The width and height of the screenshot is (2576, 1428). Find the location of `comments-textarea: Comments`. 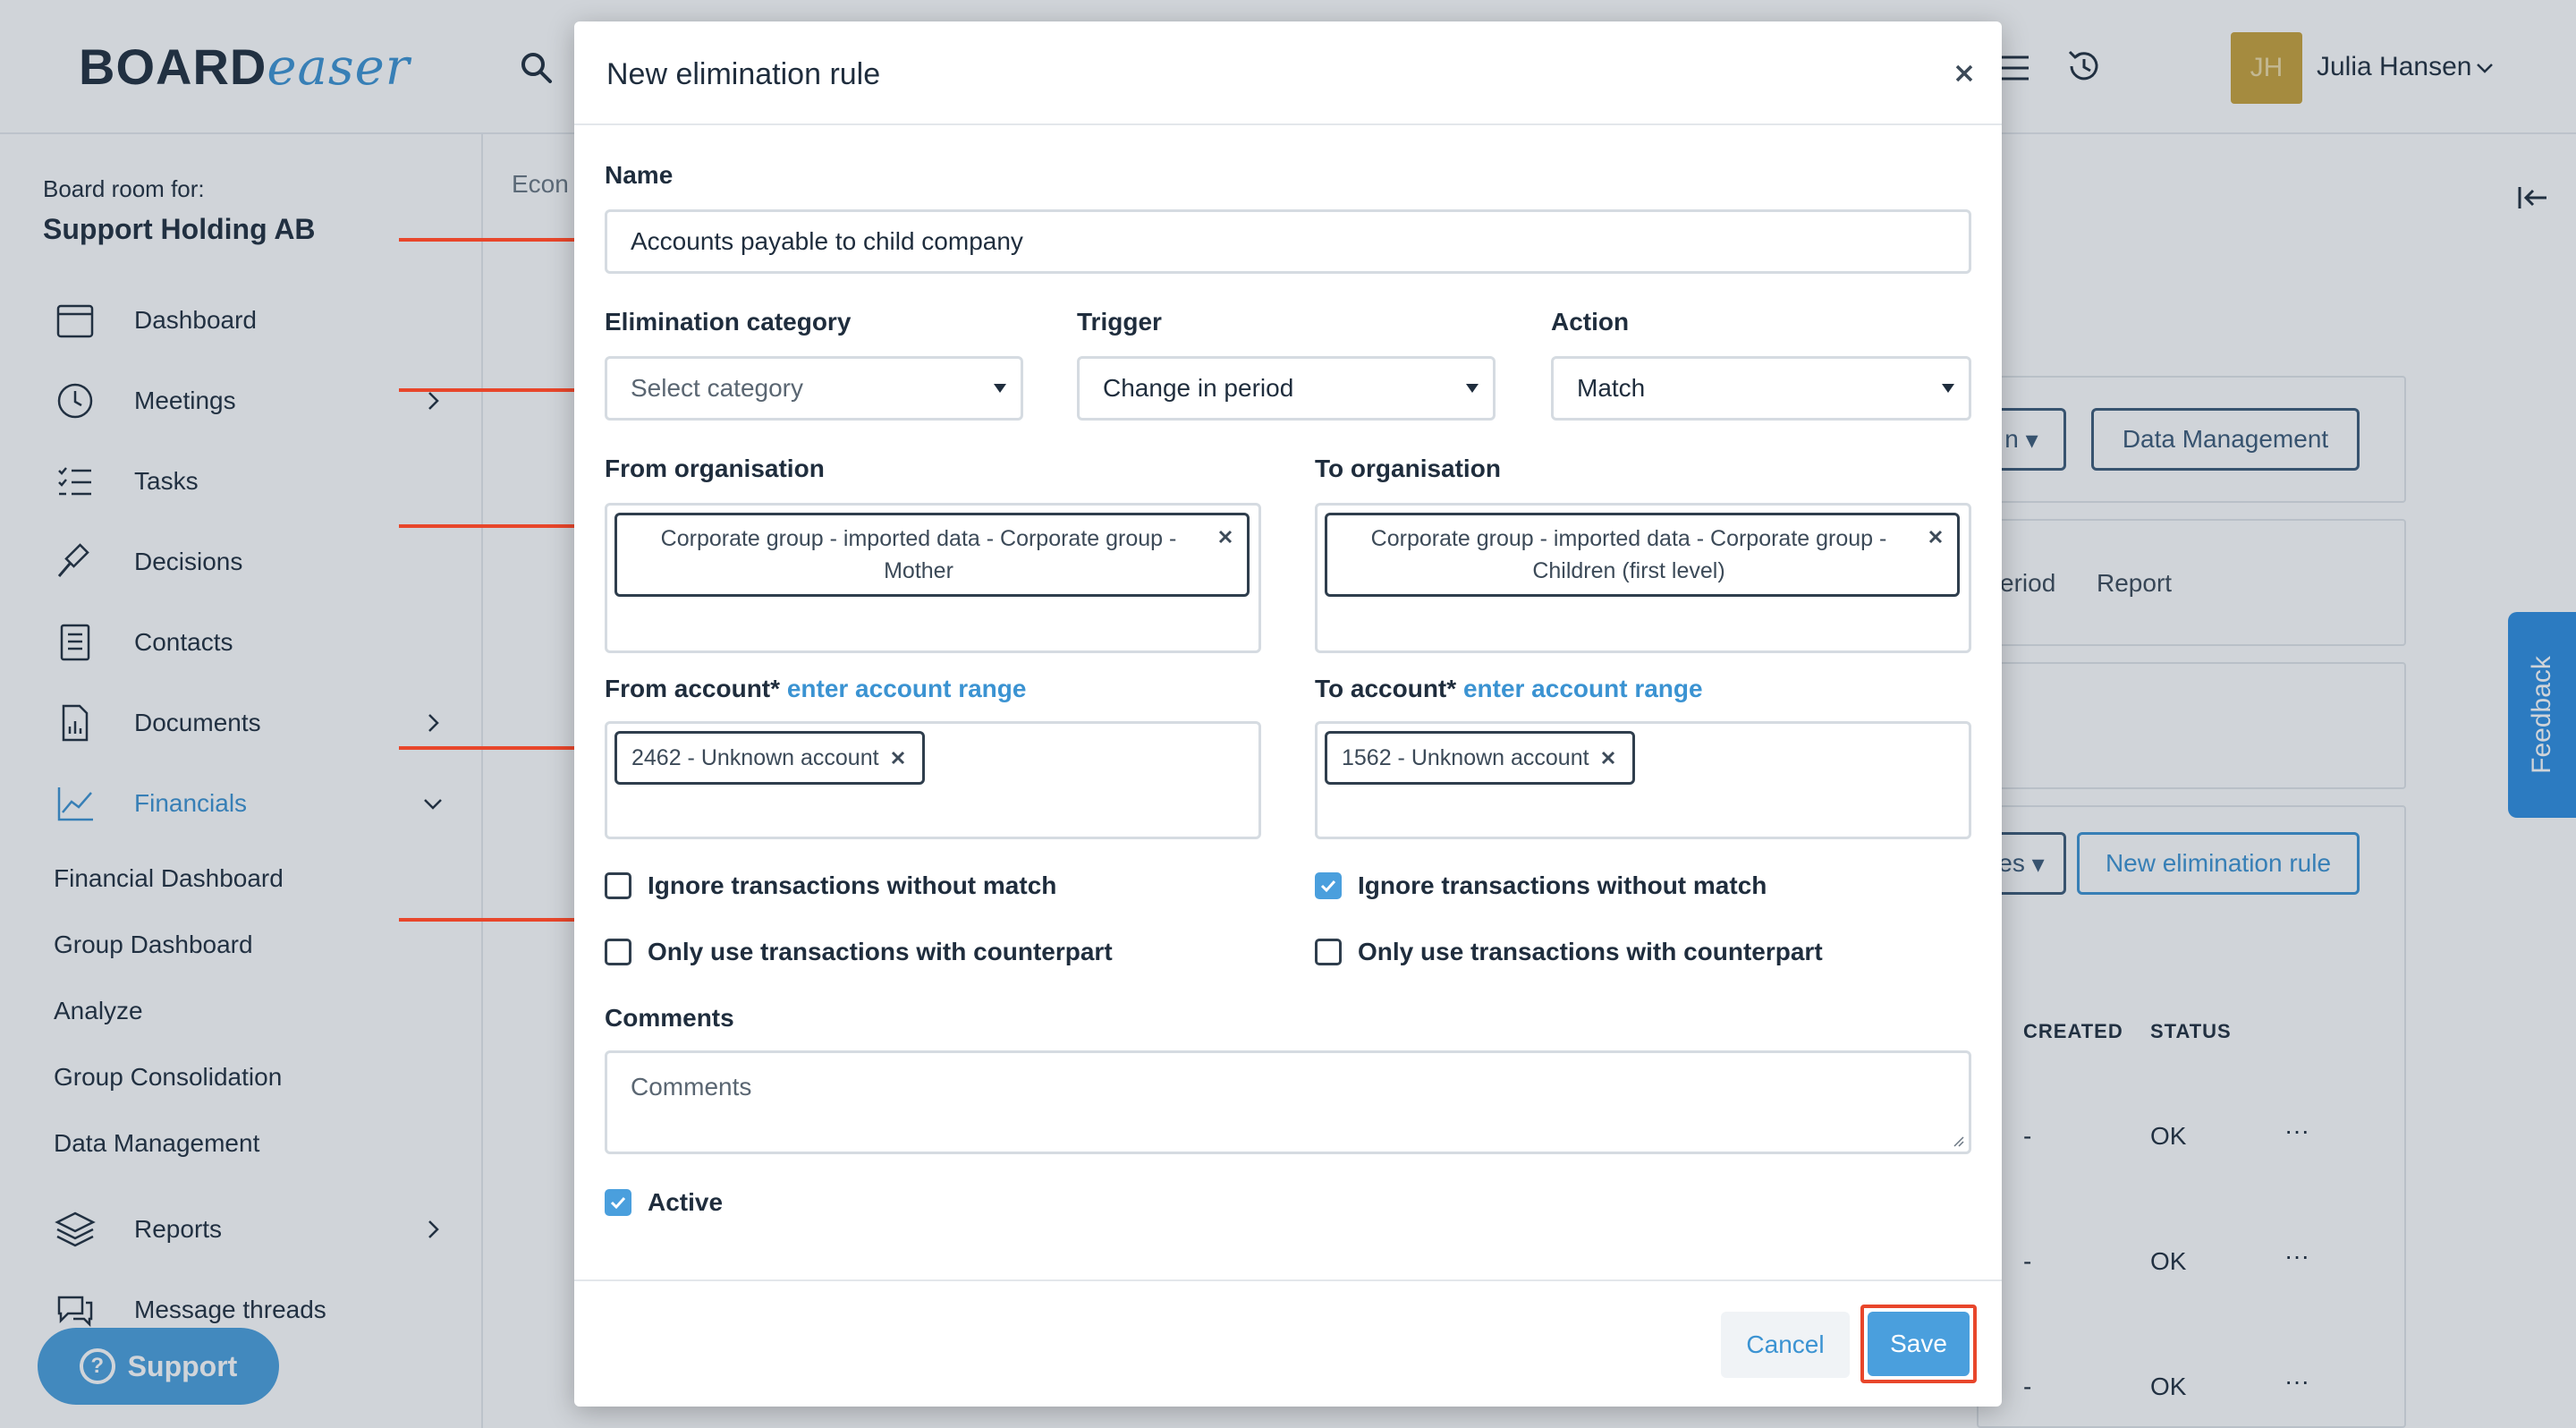

comments-textarea: Comments is located at coordinates (1288, 1102).